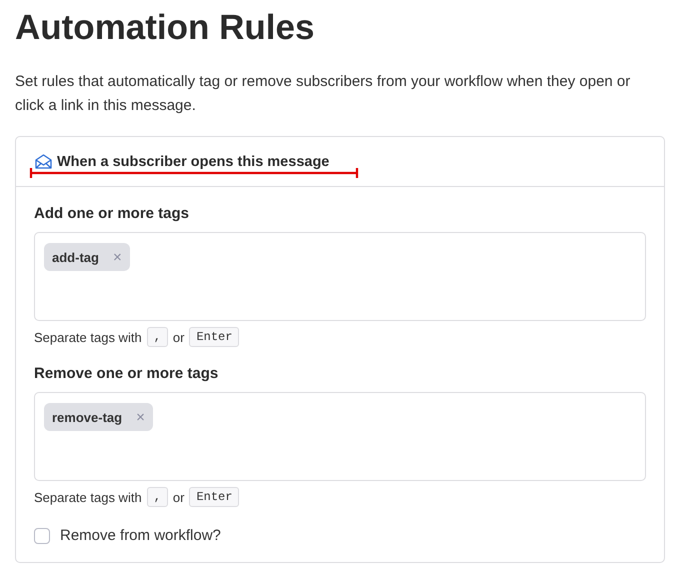 Image resolution: width=679 pixels, height=575 pixels. I want to click on checkbox, so click(42, 536).